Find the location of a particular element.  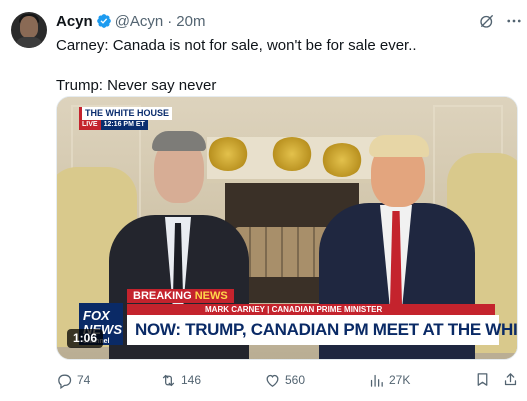

white-house-live-bug: THE WHITE HOUSE LIVE 12:16 PM ET is located at coordinates (131, 119).